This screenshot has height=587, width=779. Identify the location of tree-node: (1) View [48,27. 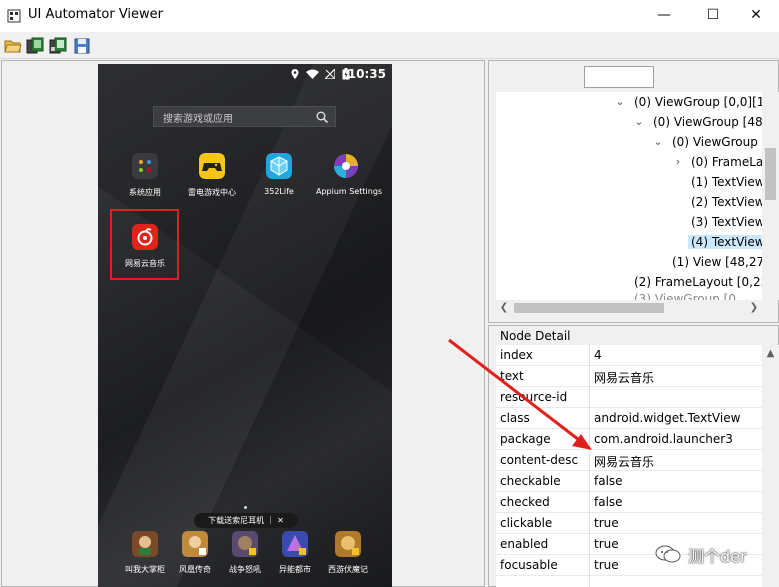
(718, 262).